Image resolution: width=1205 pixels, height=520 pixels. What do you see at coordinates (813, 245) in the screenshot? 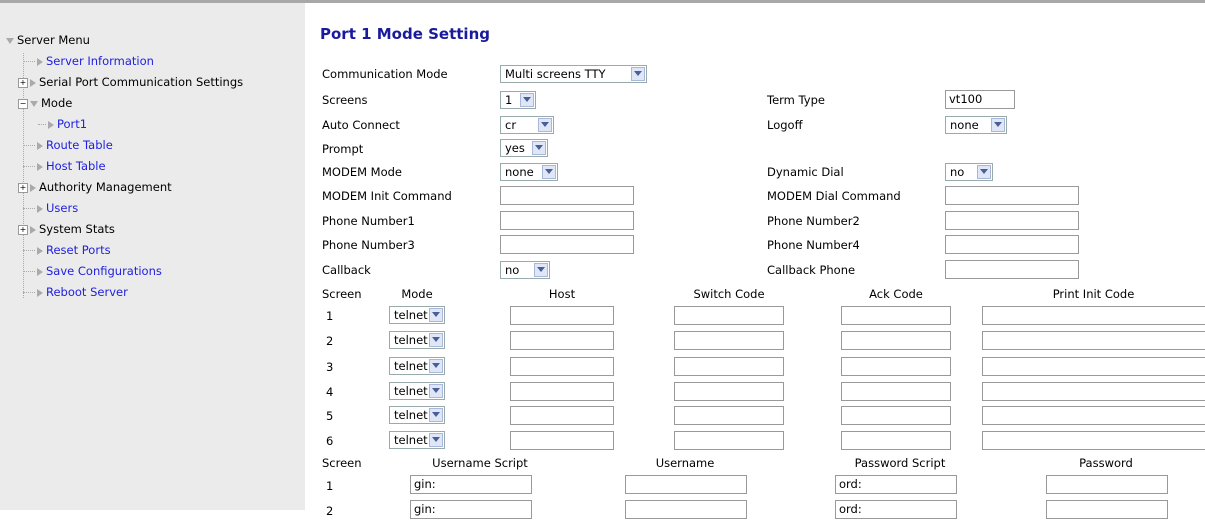
I see `phone4-label: Phone Number4` at bounding box center [813, 245].